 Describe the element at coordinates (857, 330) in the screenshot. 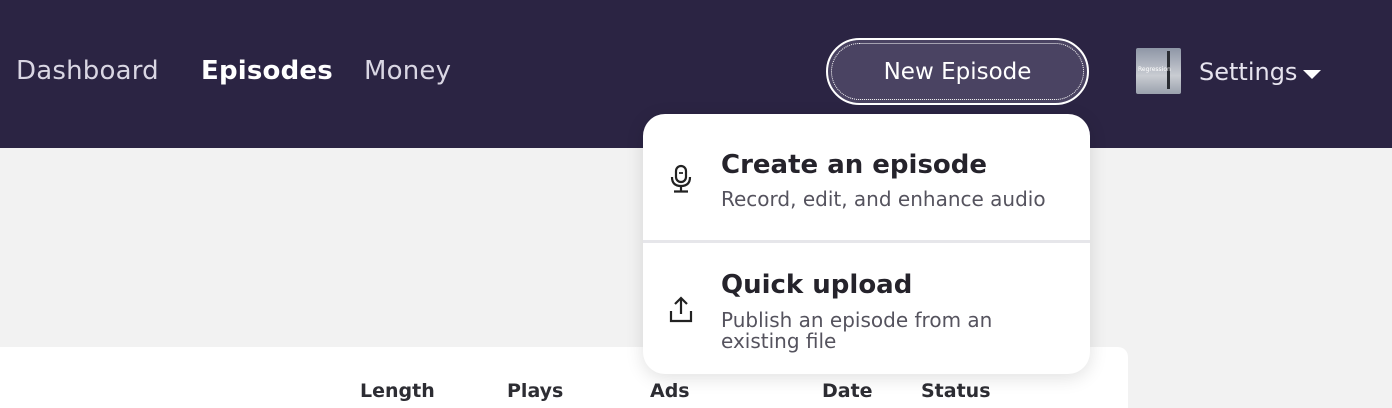

I see `dropdown-item-description: Publish an episode from an existing file` at that location.